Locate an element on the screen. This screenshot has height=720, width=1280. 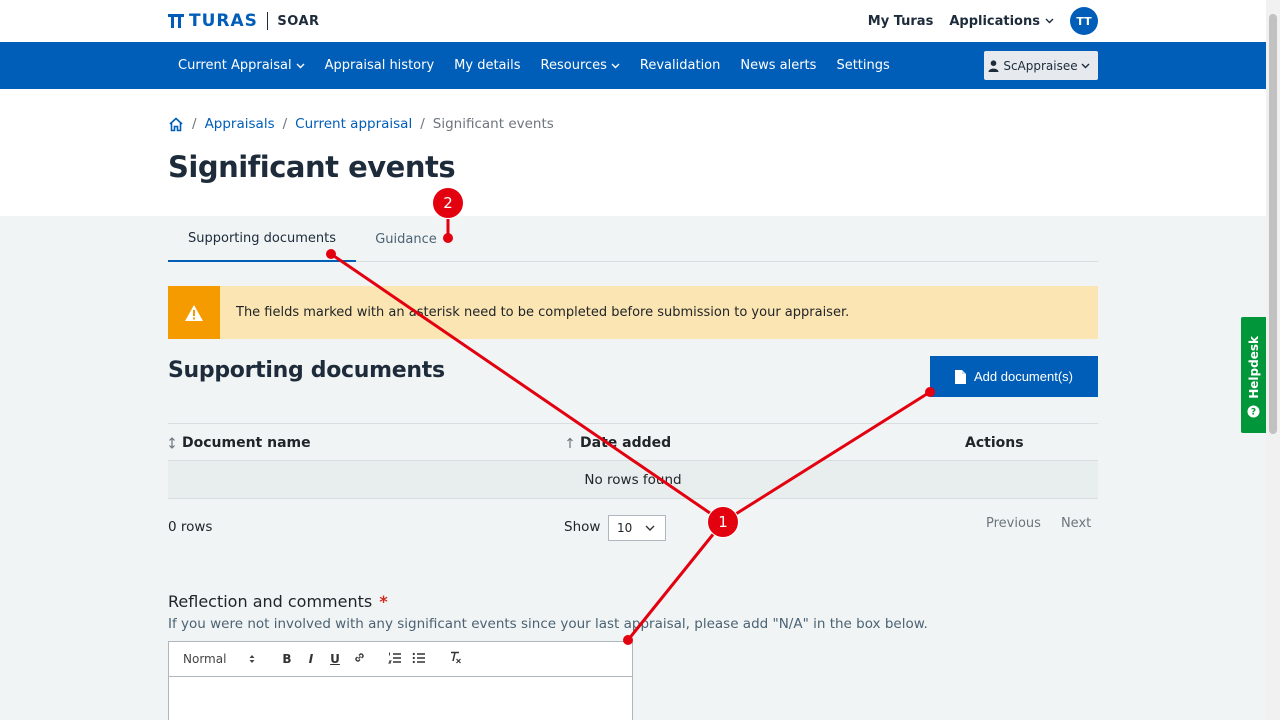
table-empty-row: No rows found is located at coordinates (633, 480).